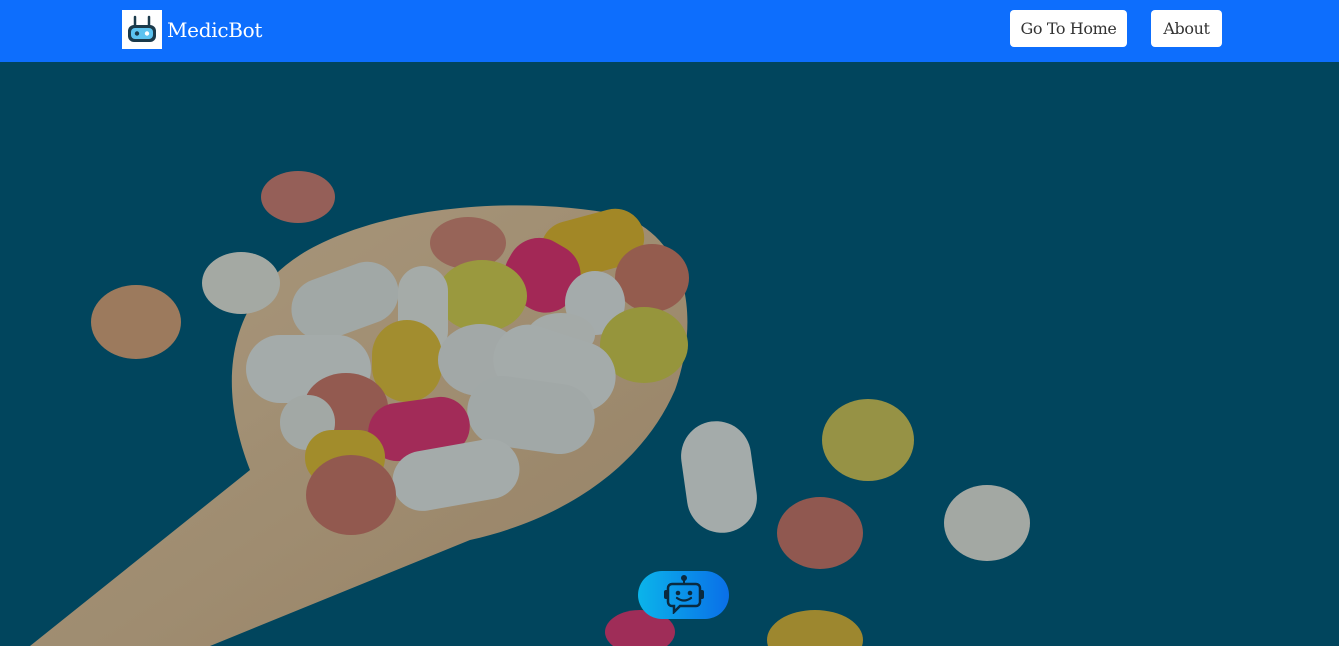  I want to click on go-to-home-button: Go To Home, so click(1068, 28).